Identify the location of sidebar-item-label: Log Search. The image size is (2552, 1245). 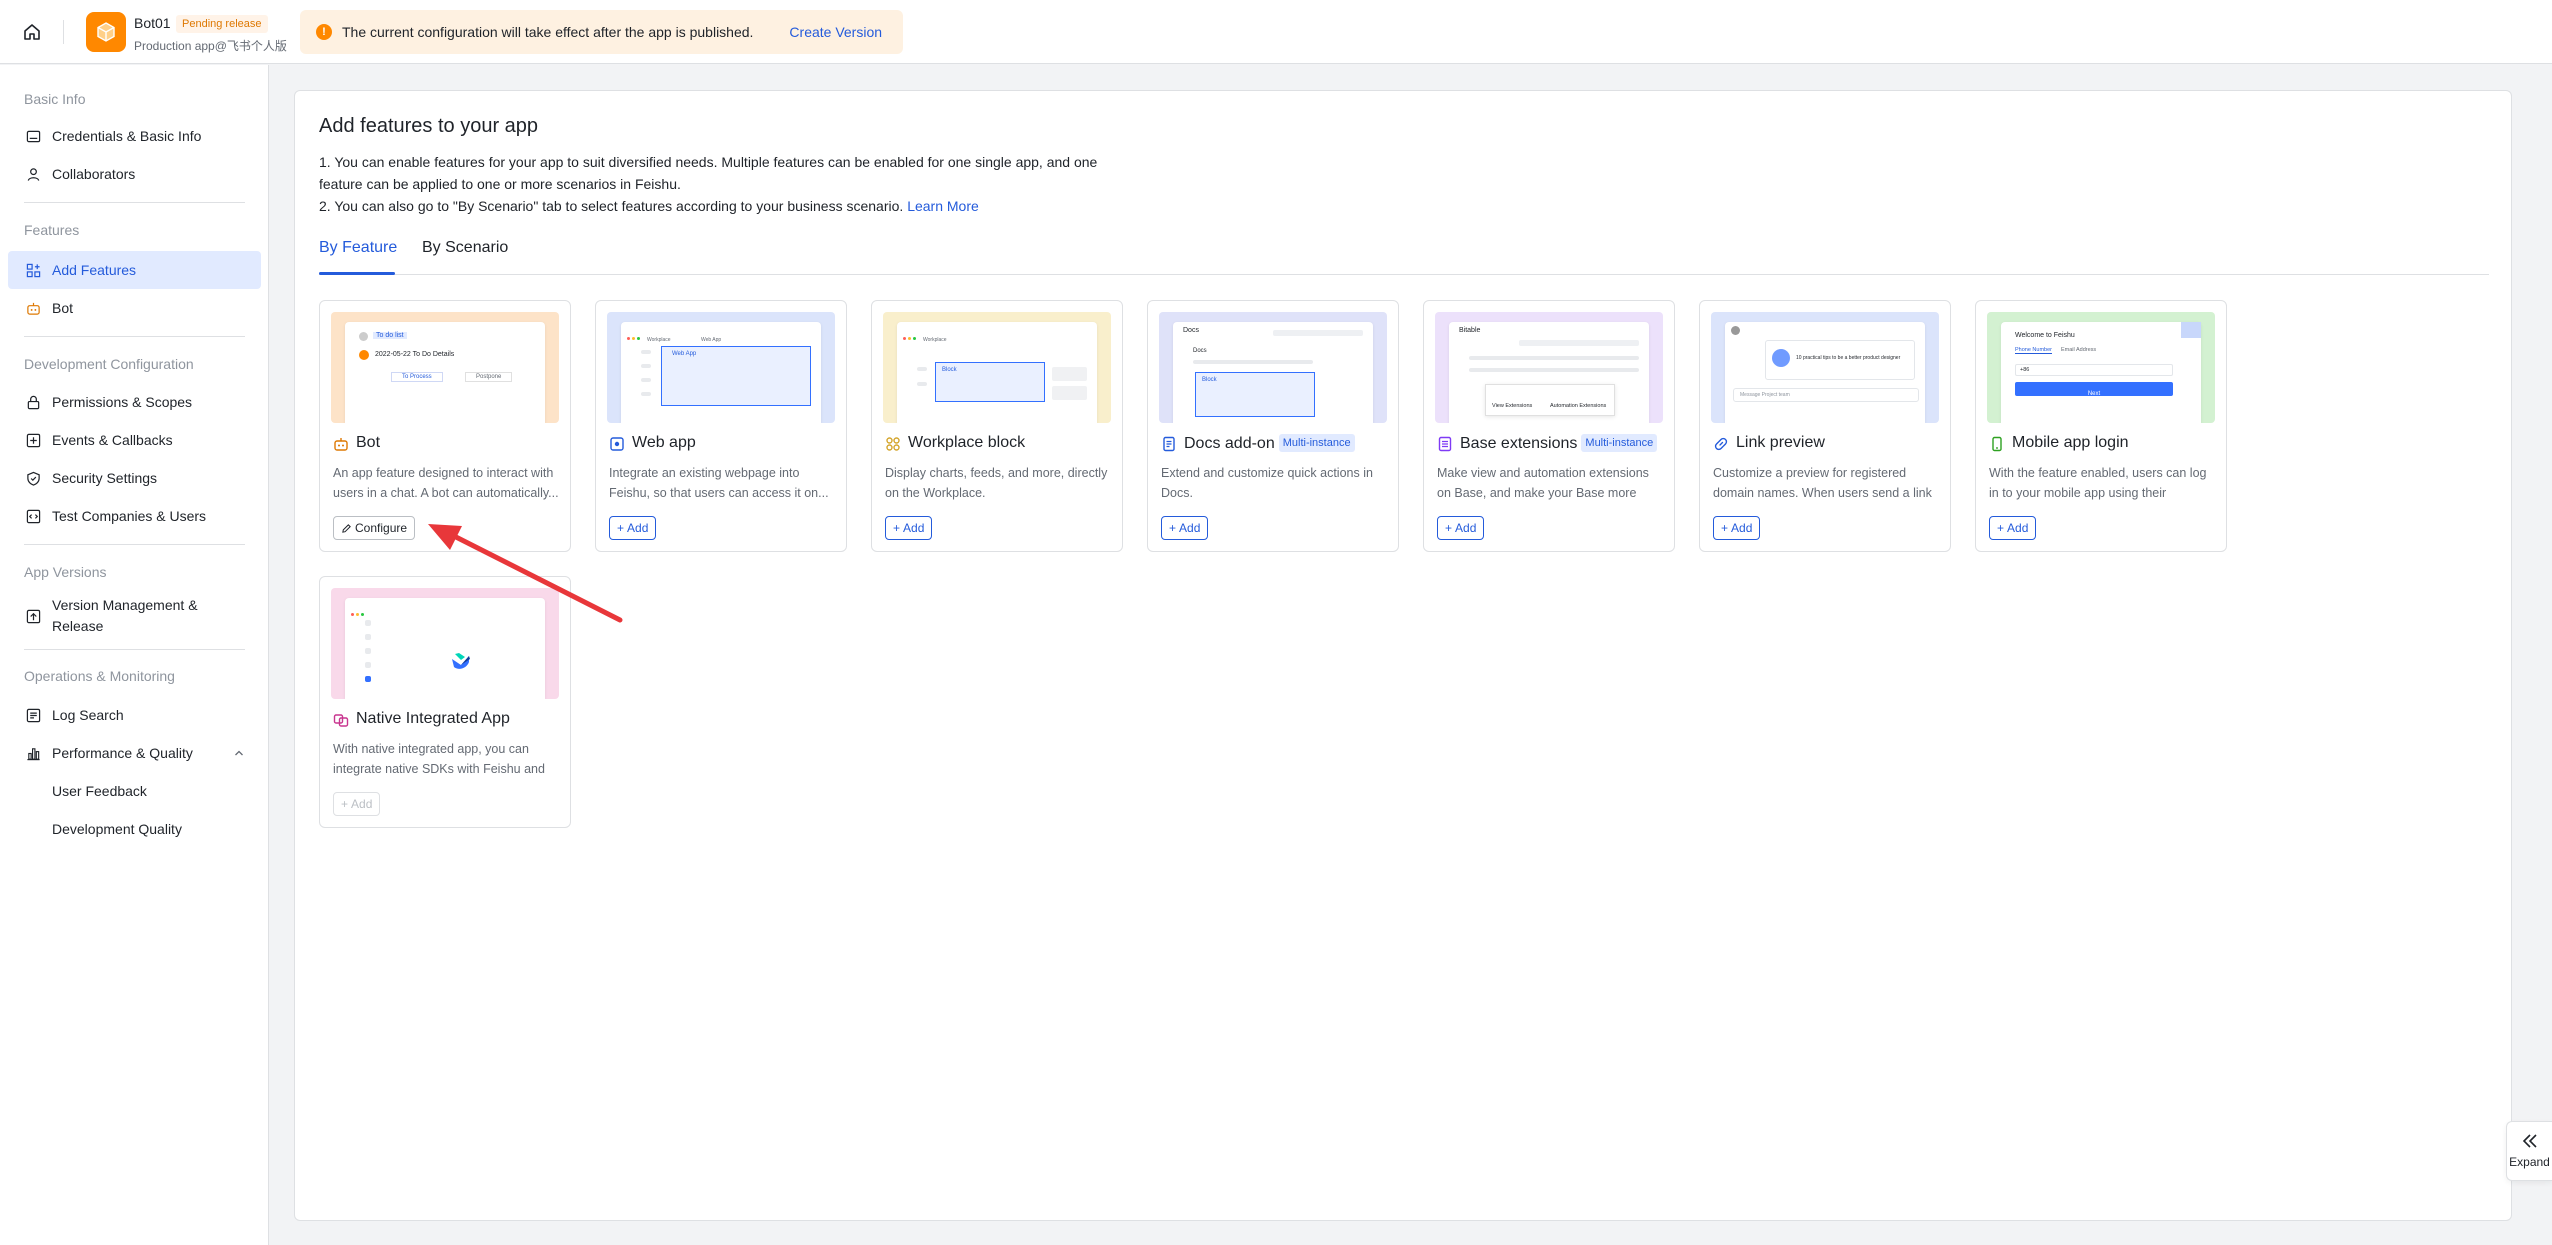
(88, 714).